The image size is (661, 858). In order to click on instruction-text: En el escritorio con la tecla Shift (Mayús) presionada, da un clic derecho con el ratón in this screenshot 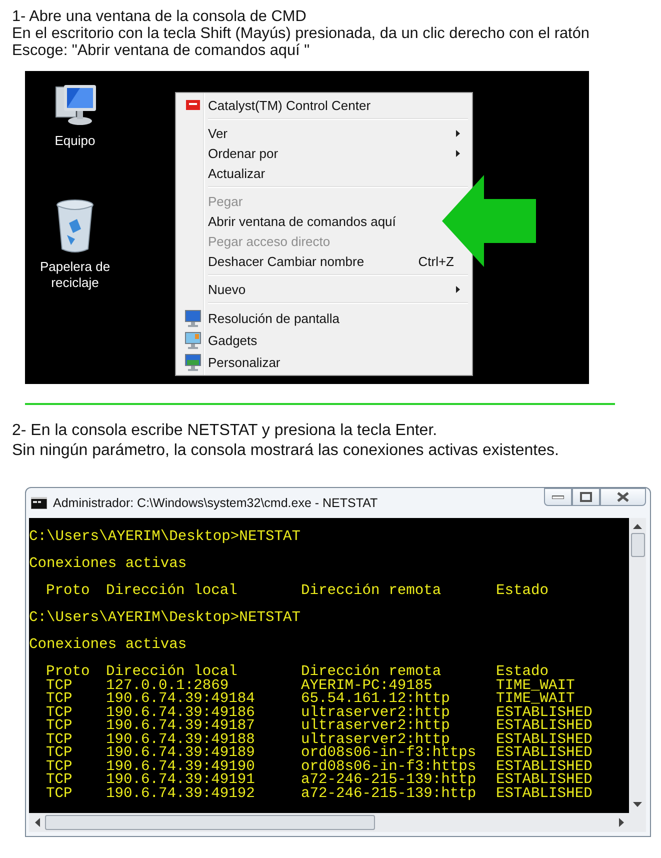, I will do `click(301, 33)`.